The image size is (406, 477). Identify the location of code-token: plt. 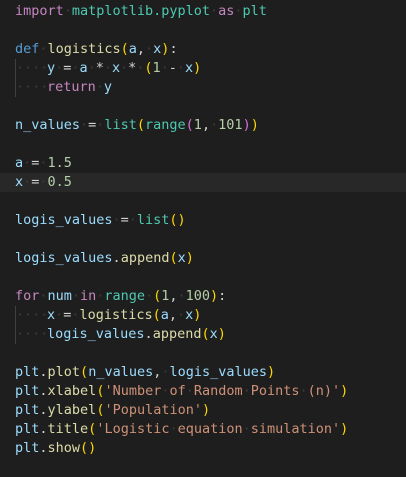
(27, 391).